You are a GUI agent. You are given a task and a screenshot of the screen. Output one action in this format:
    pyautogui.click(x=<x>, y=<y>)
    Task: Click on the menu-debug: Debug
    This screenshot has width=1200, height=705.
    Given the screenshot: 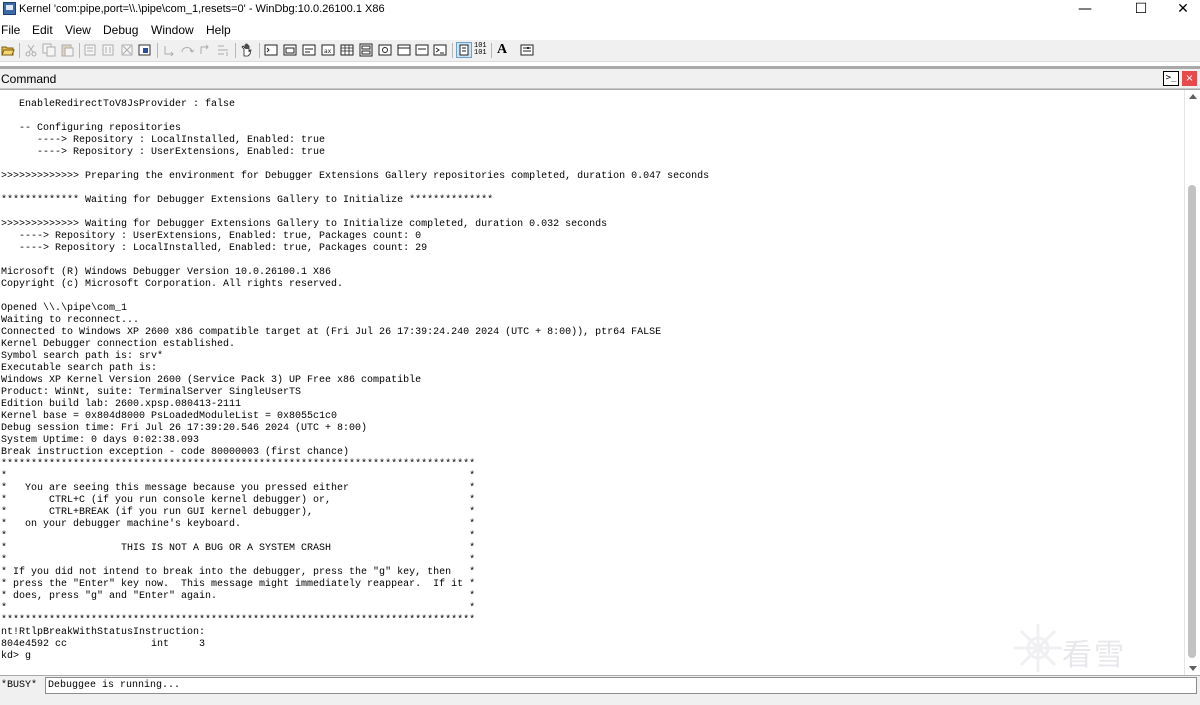 What is the action you would take?
    pyautogui.click(x=120, y=30)
    